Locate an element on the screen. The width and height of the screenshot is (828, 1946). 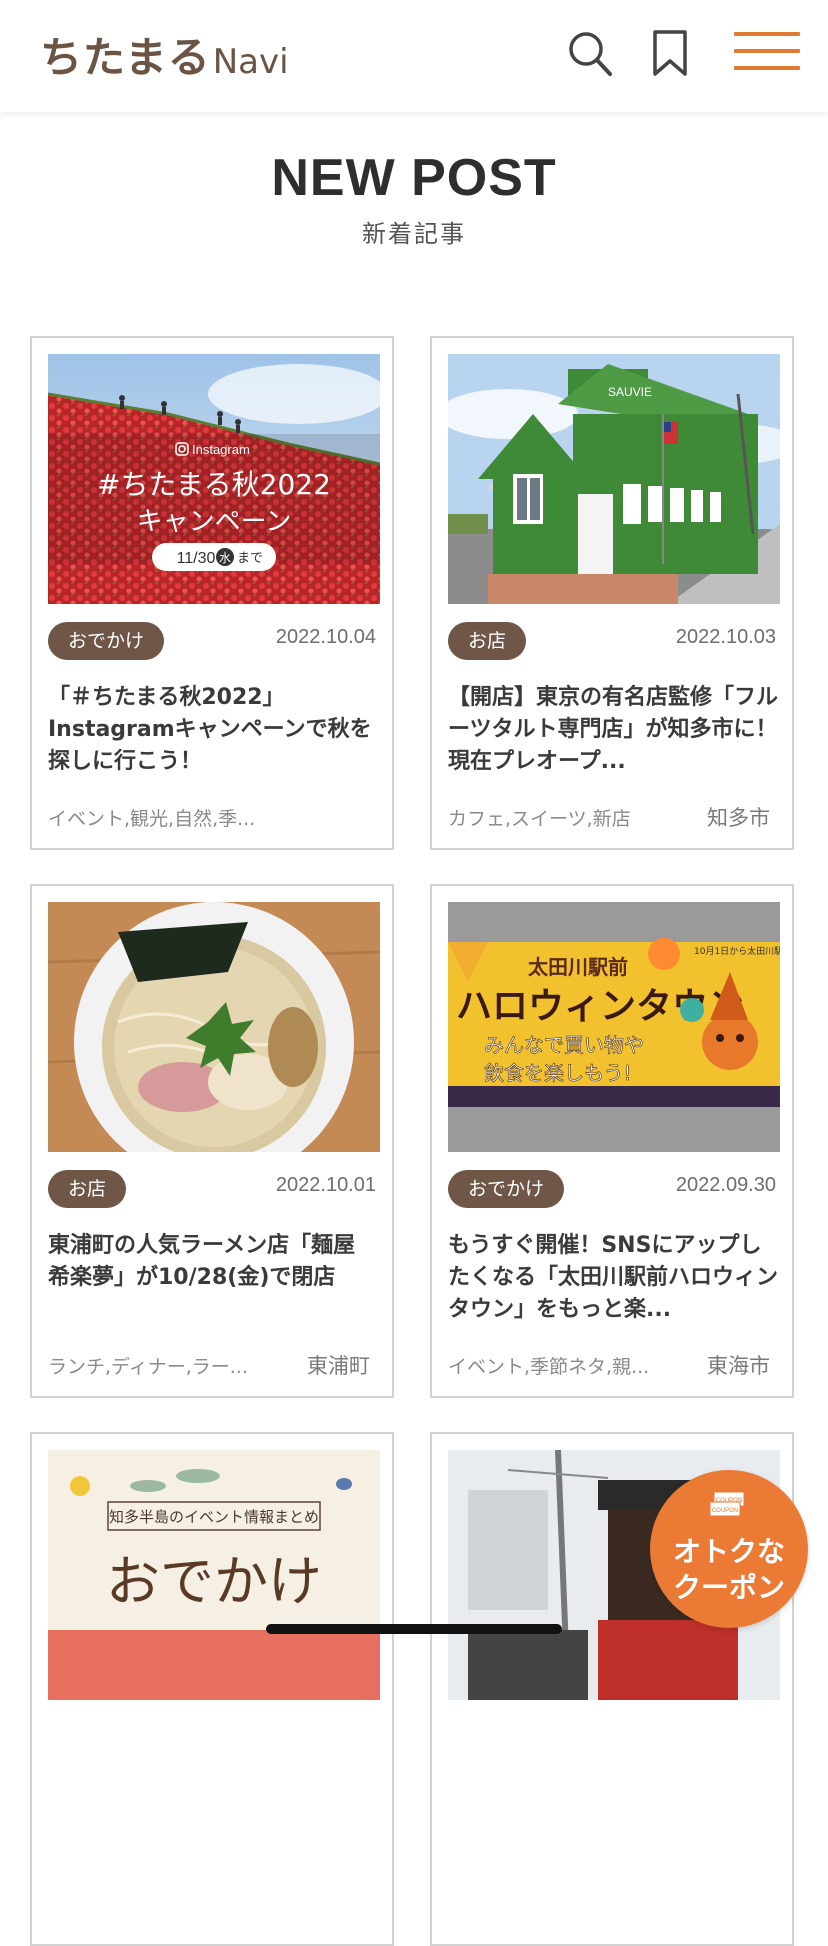
site-header: ちたまる Navi is located at coordinates (414, 56).